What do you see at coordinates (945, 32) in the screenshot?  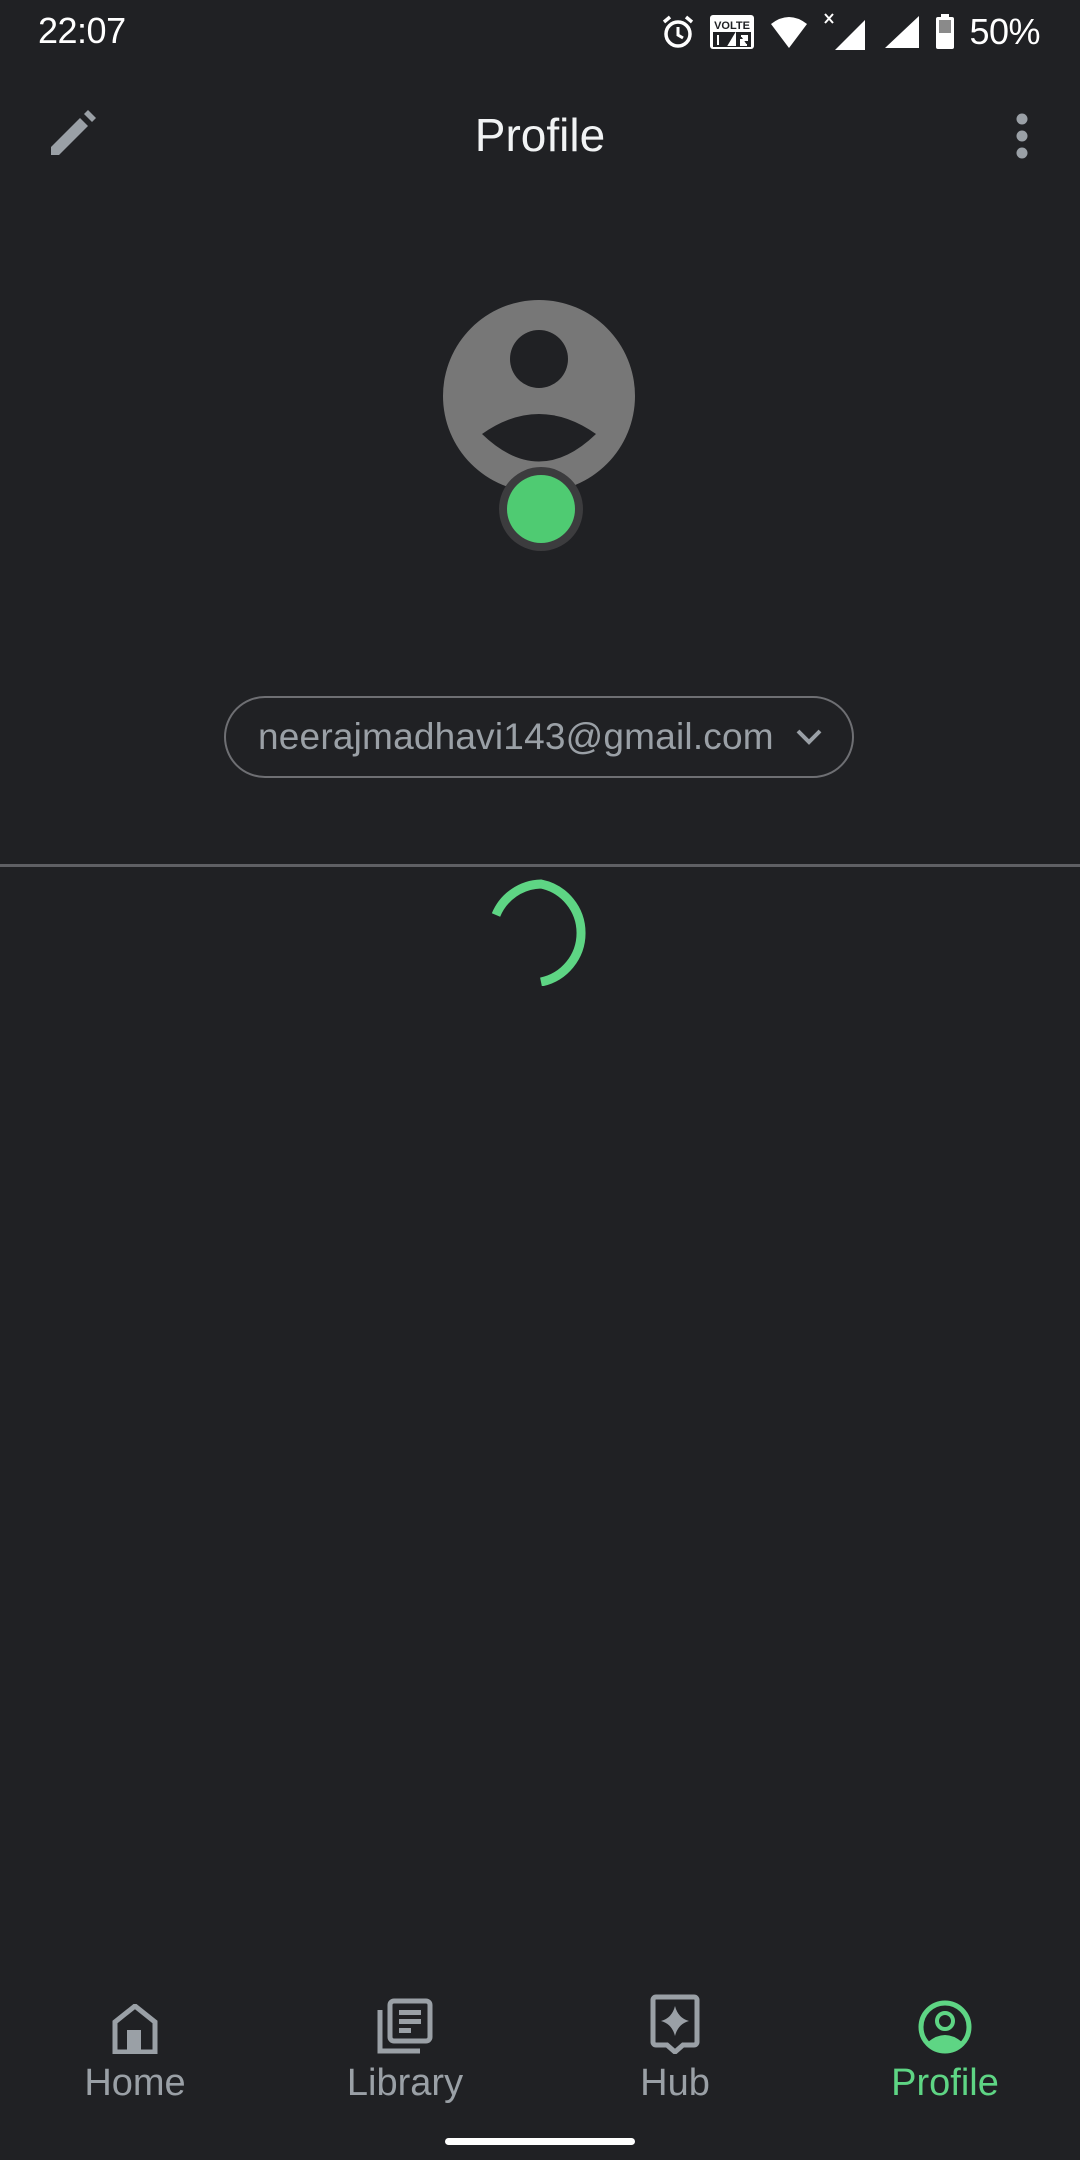 I see `battery-icon` at bounding box center [945, 32].